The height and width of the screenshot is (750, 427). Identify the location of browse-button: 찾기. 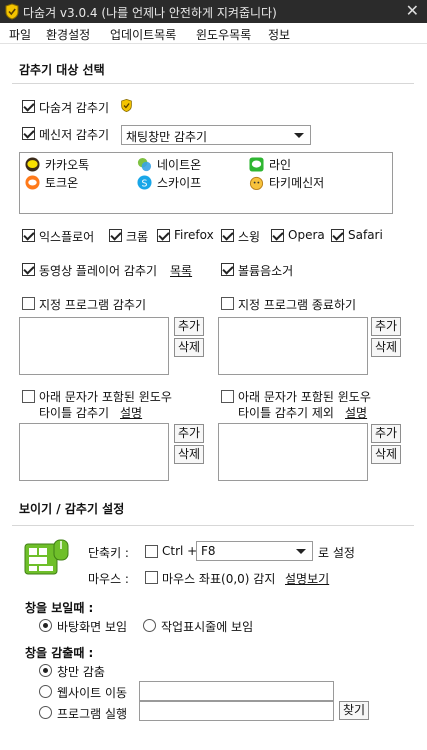
(354, 710).